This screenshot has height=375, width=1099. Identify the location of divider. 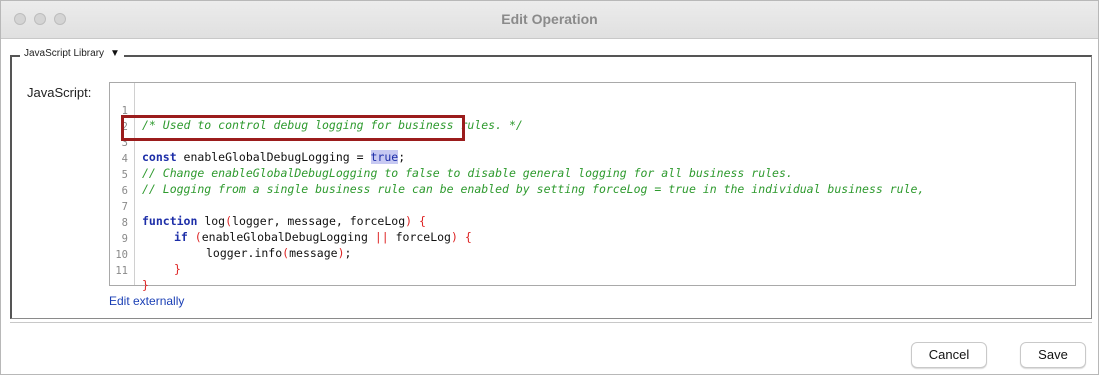
(551, 322).